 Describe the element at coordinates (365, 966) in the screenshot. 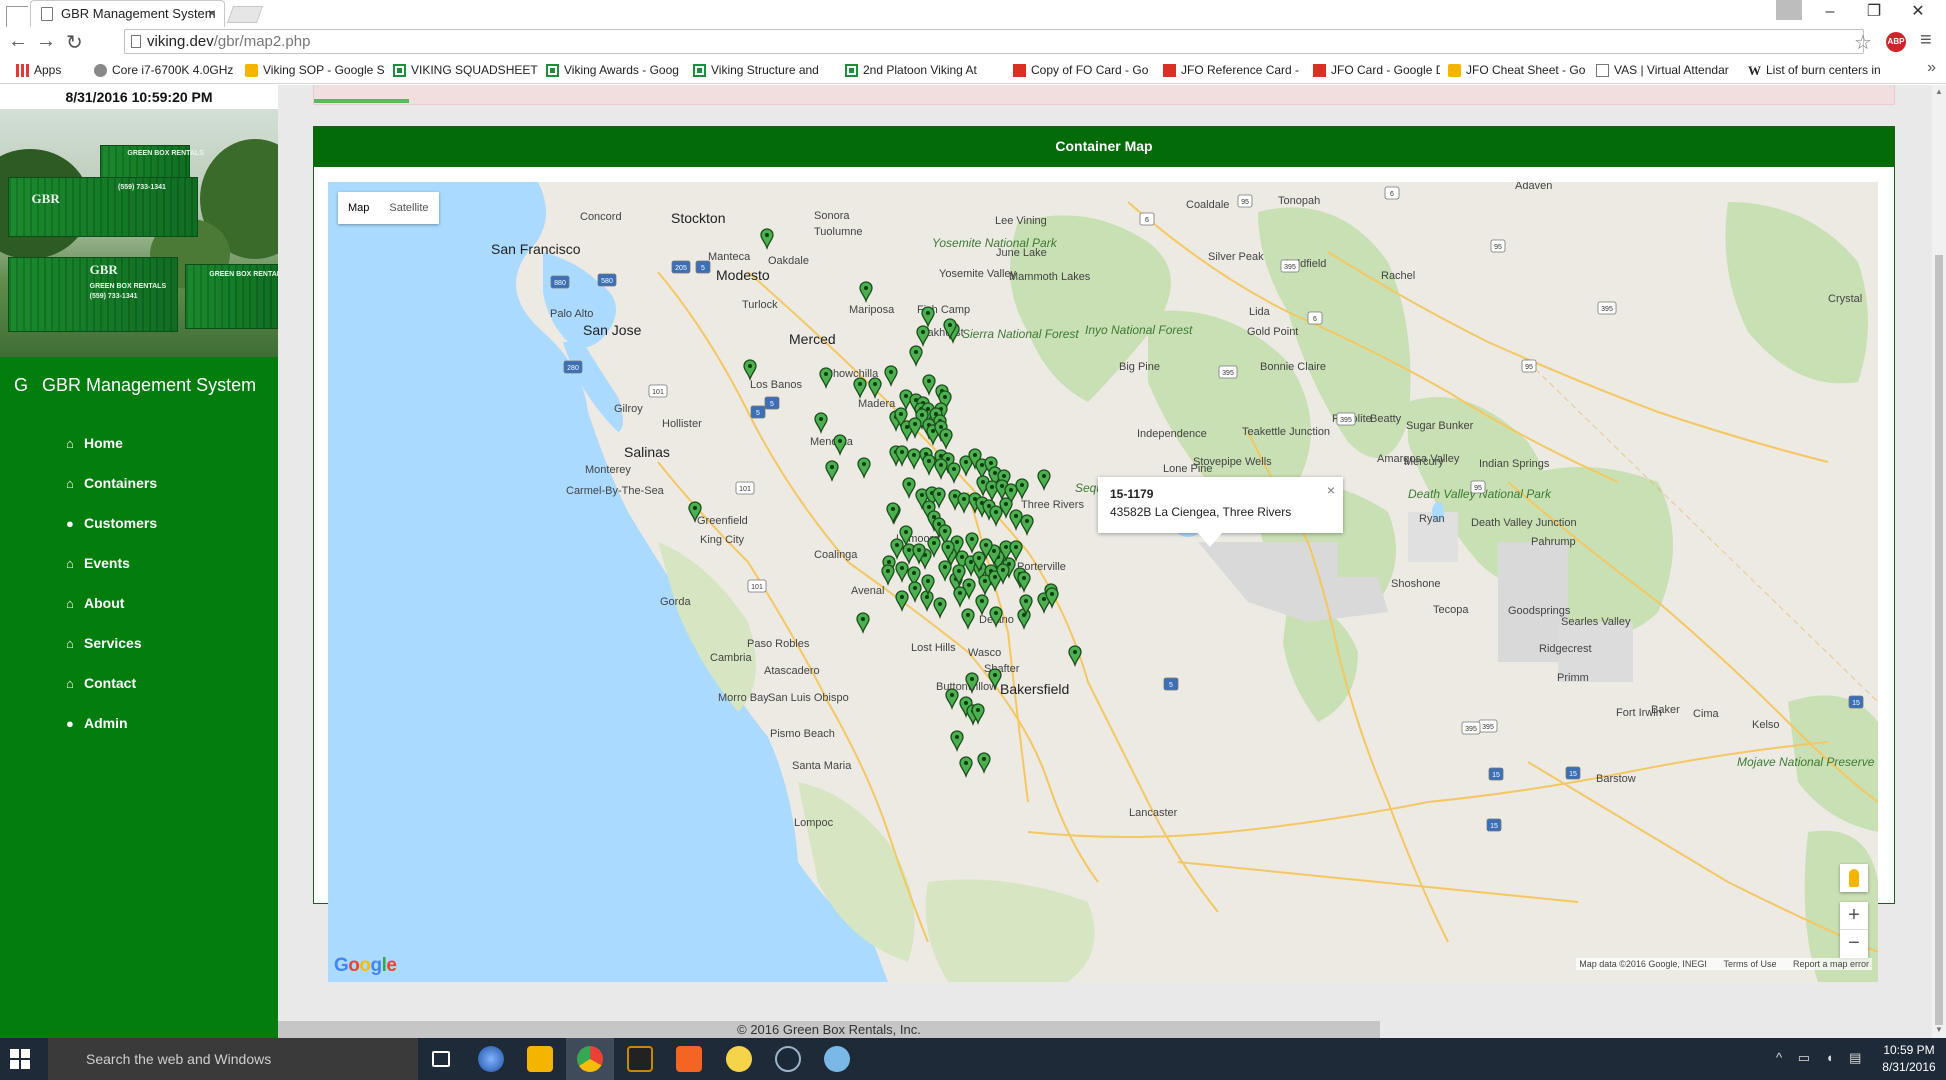

I see `google-logo: Google` at that location.